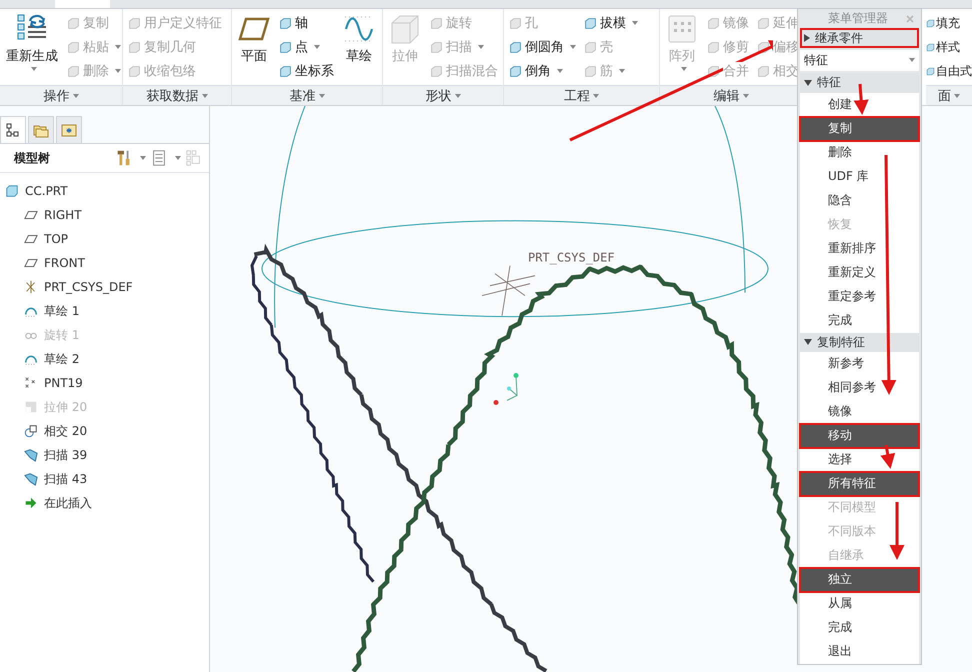 The height and width of the screenshot is (672, 972). I want to click on menu-item: 从属, so click(859, 604).